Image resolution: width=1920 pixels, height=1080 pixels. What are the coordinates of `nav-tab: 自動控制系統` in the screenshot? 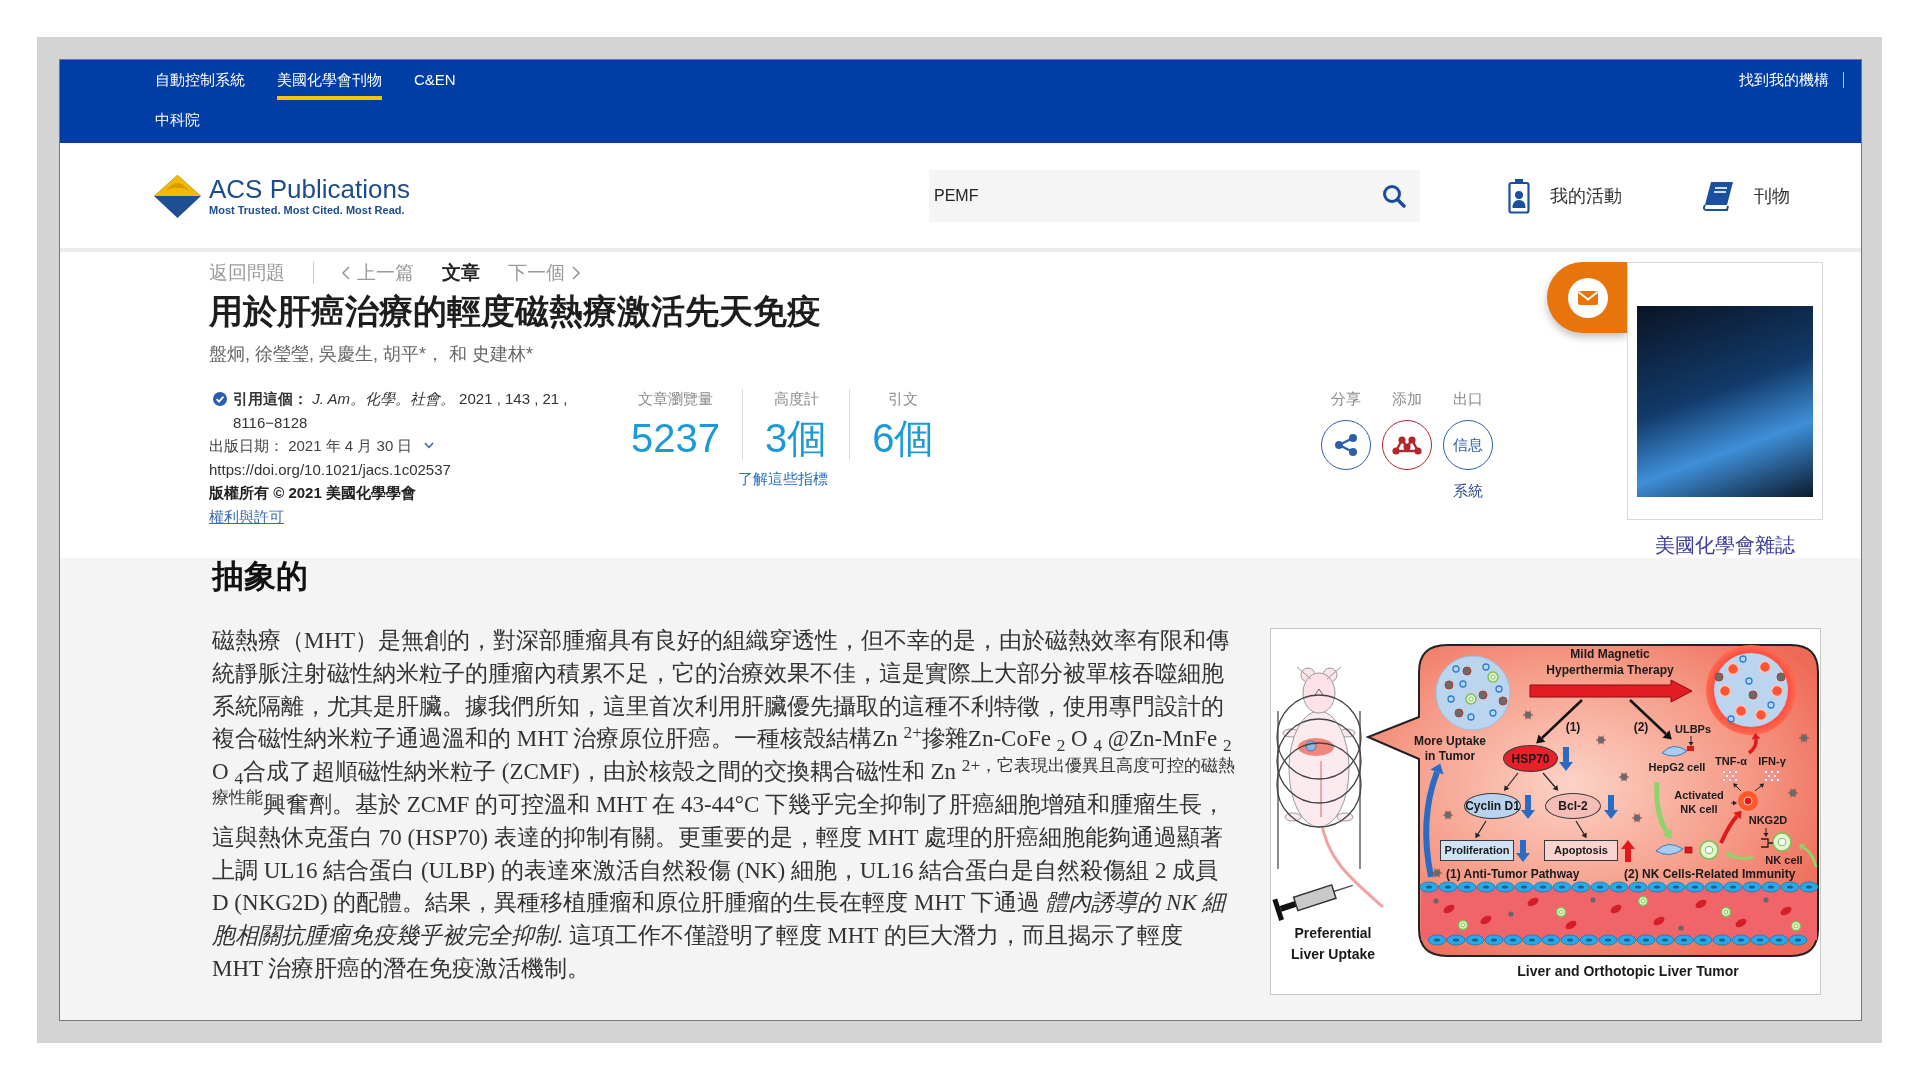 It's located at (200, 85).